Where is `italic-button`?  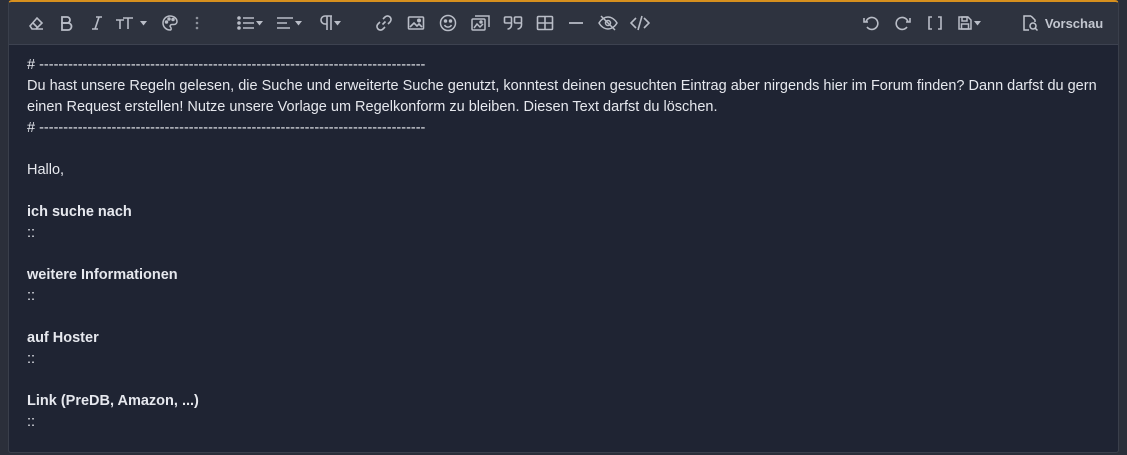 italic-button is located at coordinates (97, 23).